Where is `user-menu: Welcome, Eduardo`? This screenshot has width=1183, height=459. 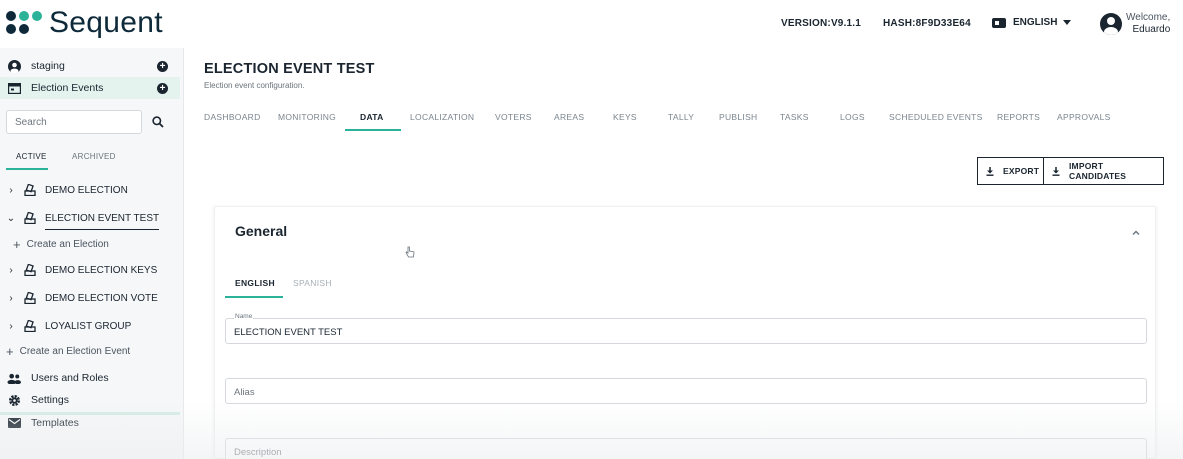
user-menu: Welcome, Eduardo is located at coordinates (1135, 24).